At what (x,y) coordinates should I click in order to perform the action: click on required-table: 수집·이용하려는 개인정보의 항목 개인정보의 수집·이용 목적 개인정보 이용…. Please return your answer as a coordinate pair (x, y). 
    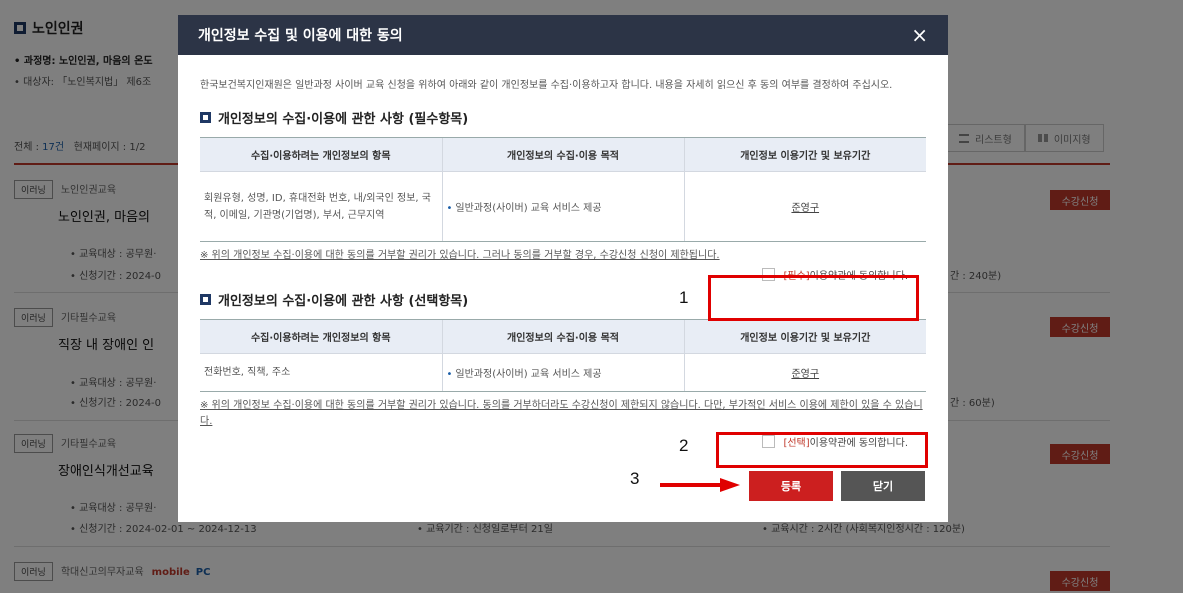
    Looking at the image, I should click on (563, 189).